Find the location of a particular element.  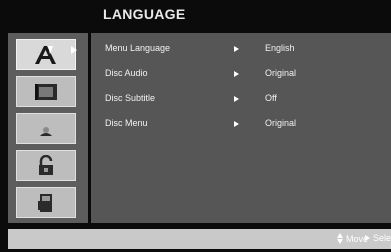

setting-label: Menu Language is located at coordinates (138, 48).